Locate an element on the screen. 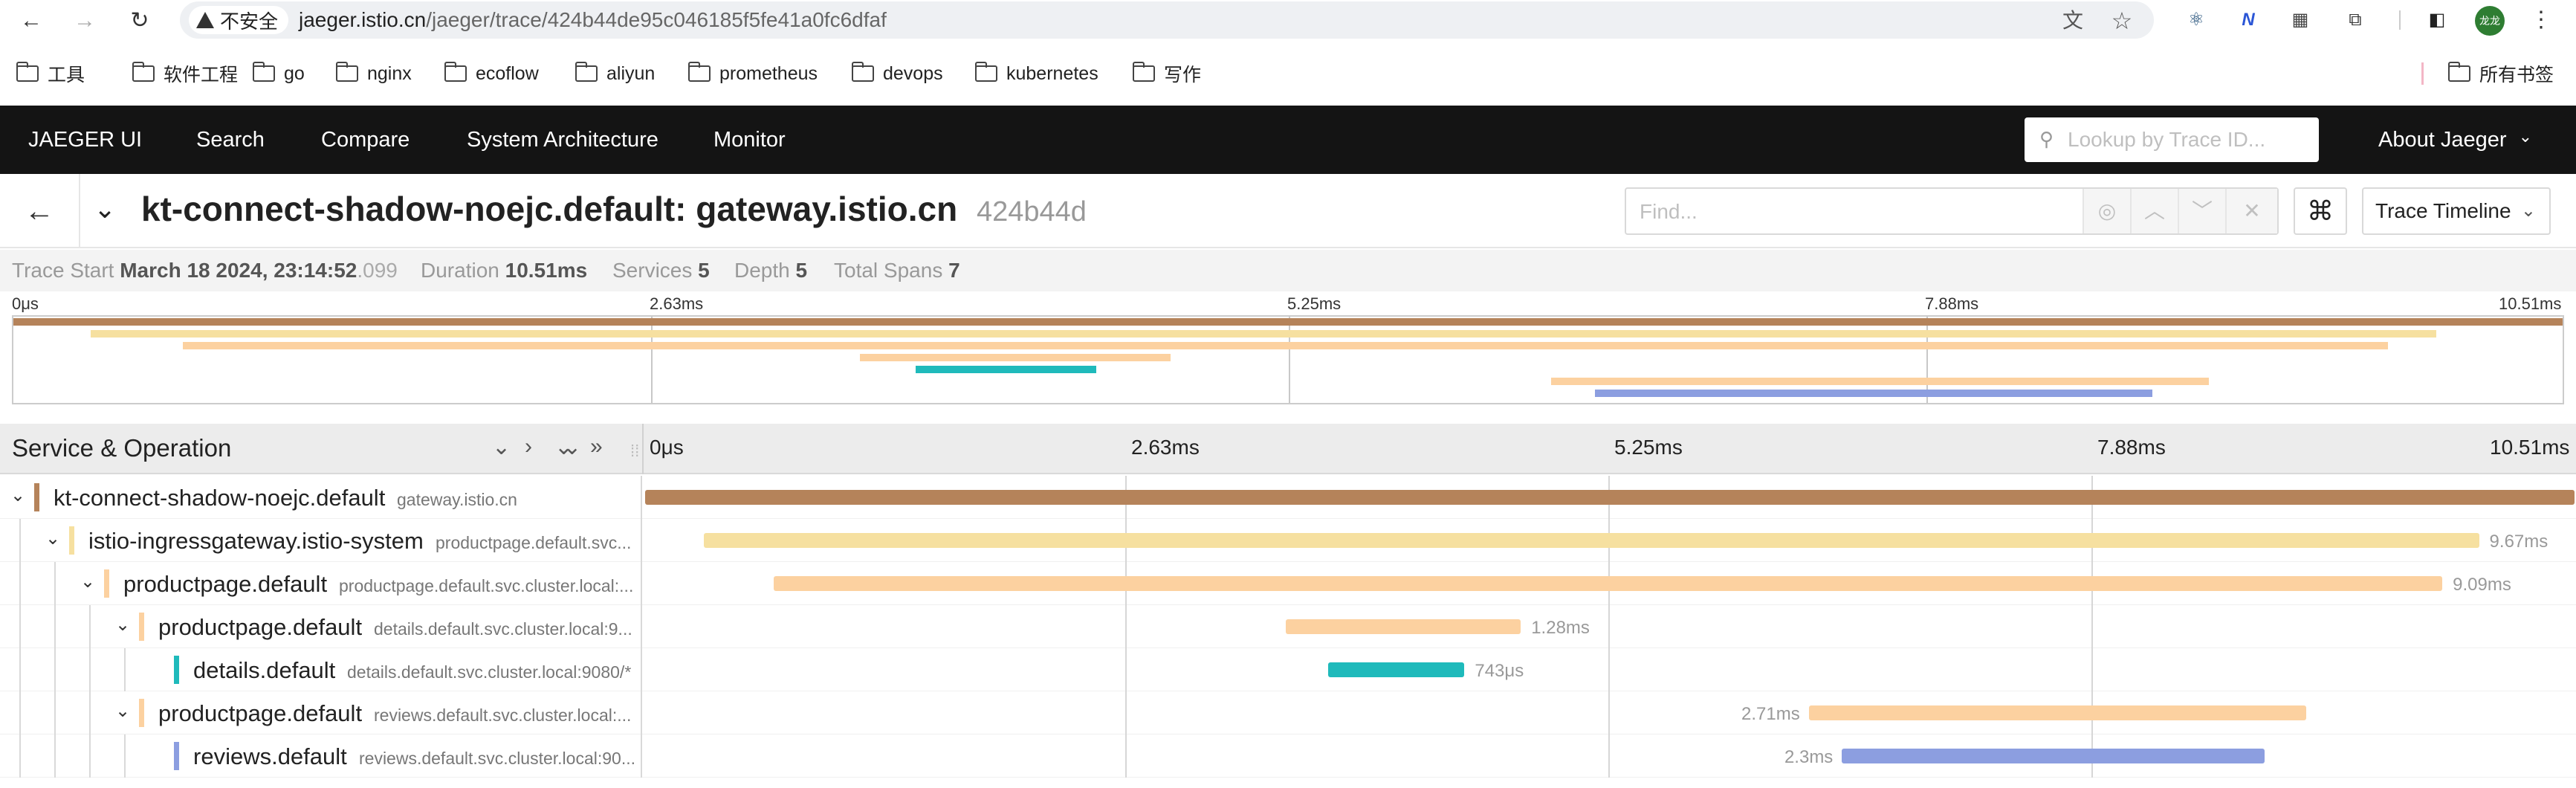  trace-duration: Duration 10.51ms is located at coordinates (505, 270).